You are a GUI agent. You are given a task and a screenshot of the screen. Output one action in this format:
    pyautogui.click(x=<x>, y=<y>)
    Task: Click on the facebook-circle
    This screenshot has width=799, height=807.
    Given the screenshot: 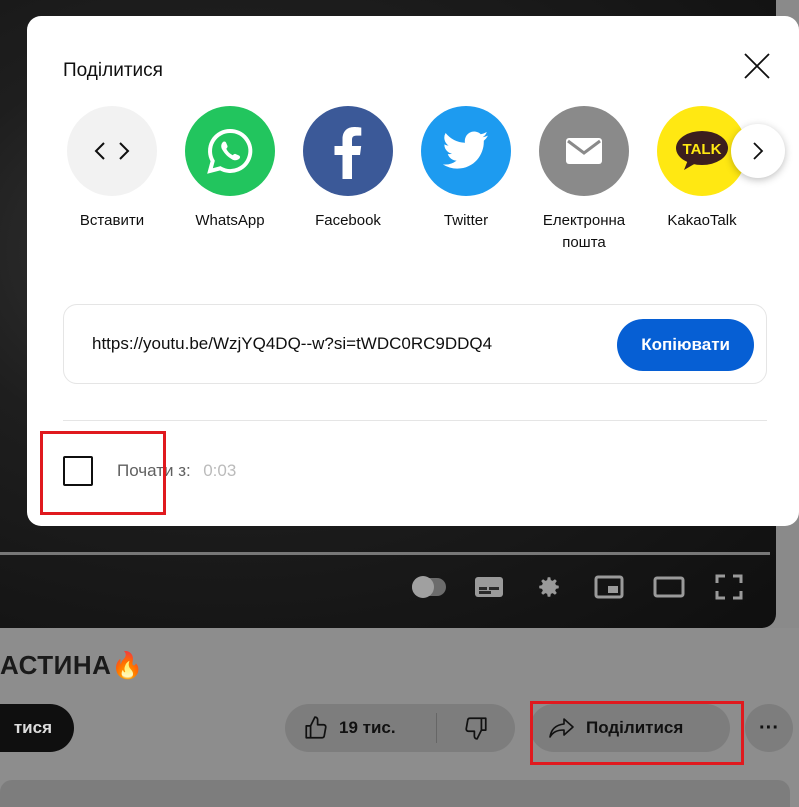 What is the action you would take?
    pyautogui.click(x=348, y=151)
    